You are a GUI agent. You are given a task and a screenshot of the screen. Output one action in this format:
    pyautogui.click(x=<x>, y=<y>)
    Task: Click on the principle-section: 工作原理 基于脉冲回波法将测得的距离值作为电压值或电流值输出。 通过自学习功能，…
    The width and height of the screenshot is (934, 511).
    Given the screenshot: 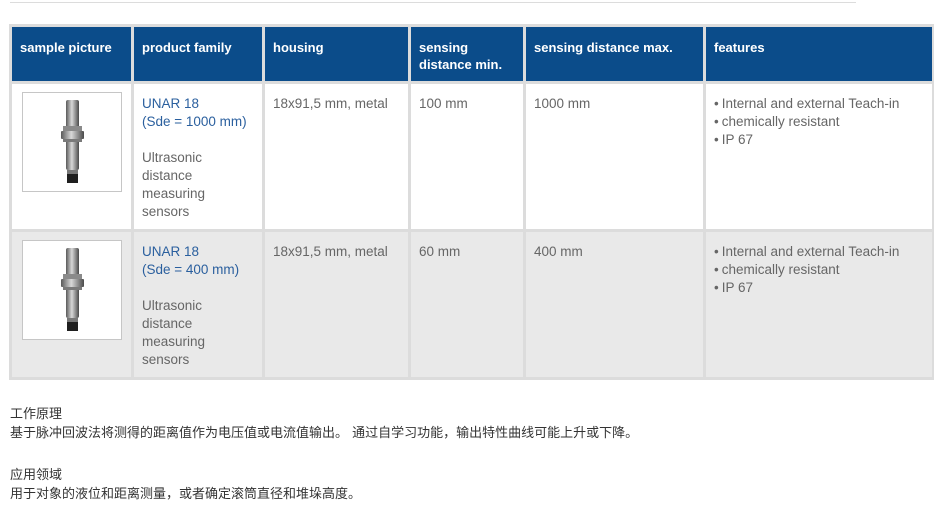 What is the action you would take?
    pyautogui.click(x=324, y=424)
    